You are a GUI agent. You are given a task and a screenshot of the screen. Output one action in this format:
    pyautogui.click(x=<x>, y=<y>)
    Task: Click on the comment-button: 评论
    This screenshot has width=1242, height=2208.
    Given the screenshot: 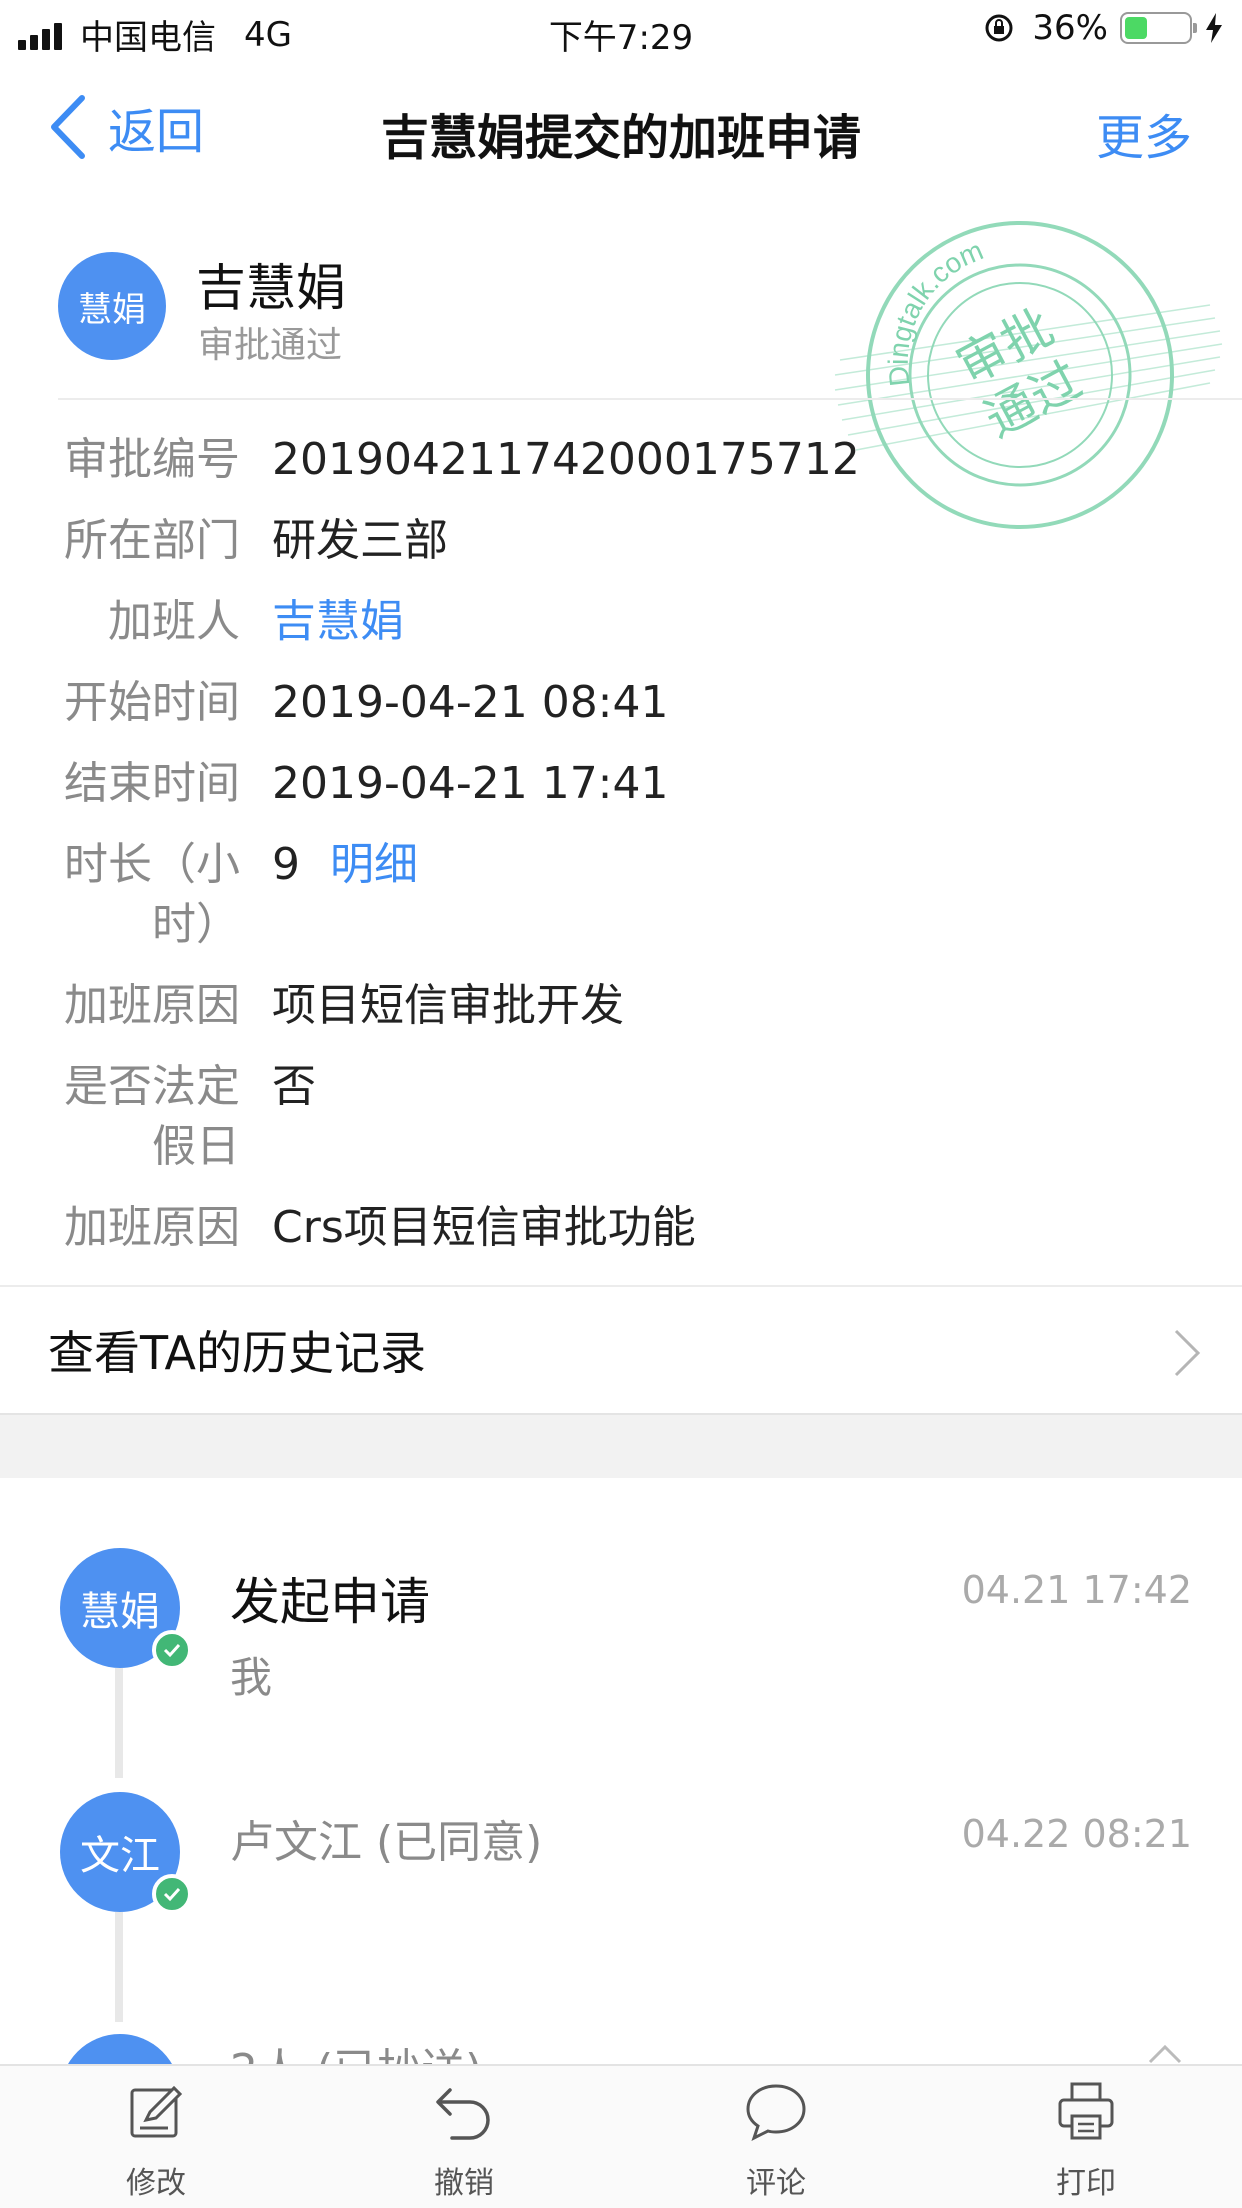 What is the action you would take?
    pyautogui.click(x=776, y=2141)
    